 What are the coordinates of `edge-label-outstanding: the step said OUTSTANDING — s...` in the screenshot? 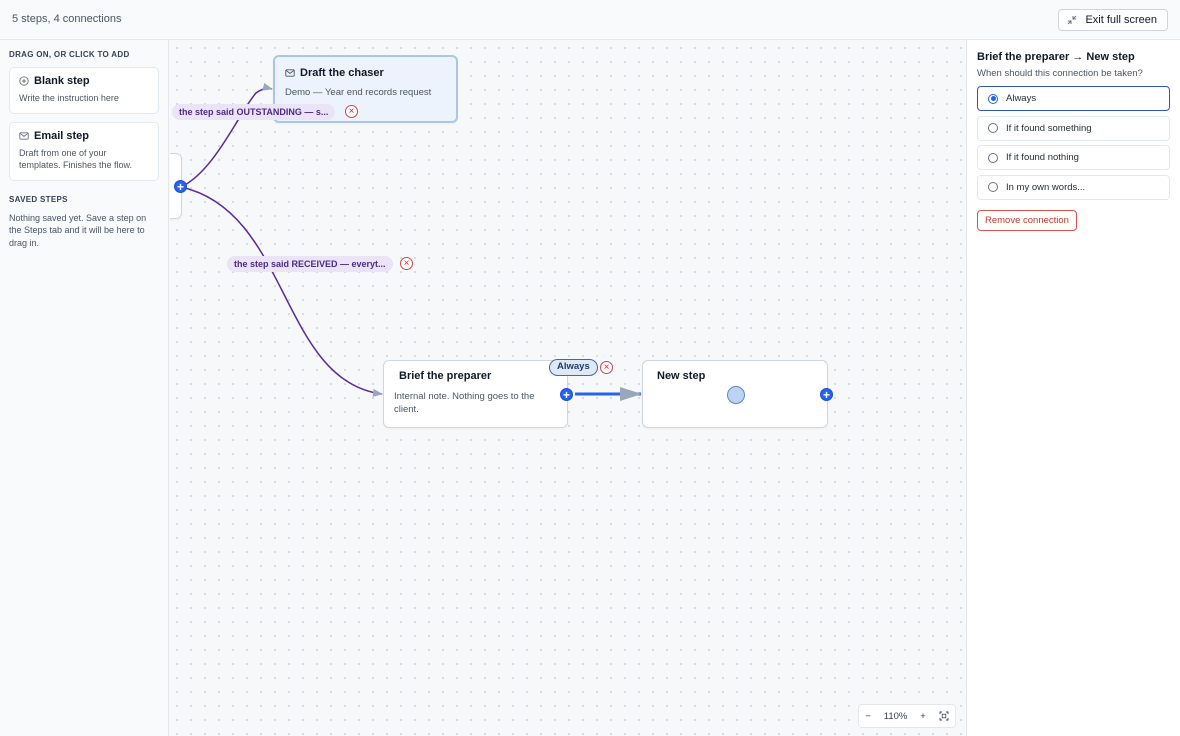 It's located at (254, 112).